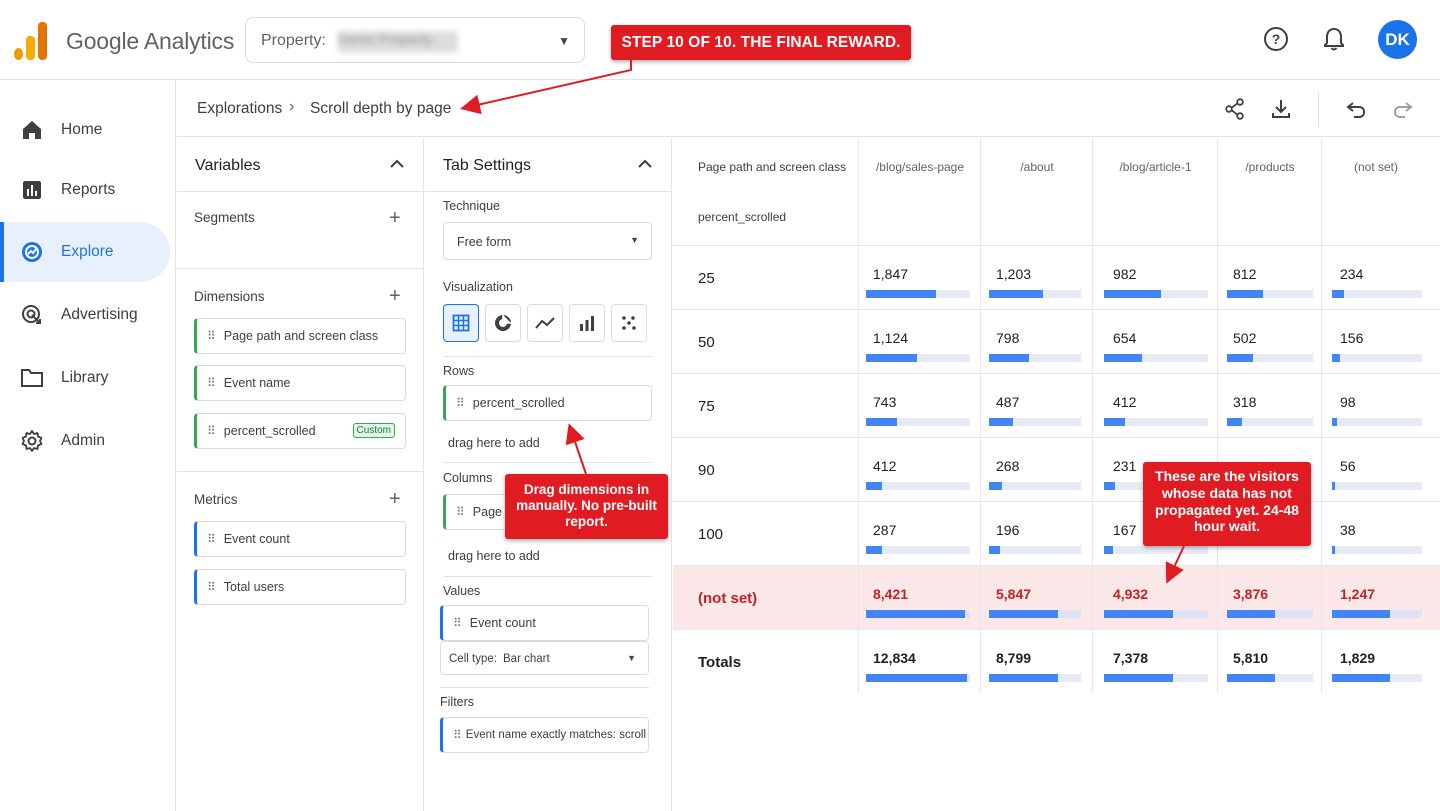 This screenshot has height=811, width=1440. Describe the element at coordinates (32, 315) in the screenshot. I see `advertising-icon` at that location.